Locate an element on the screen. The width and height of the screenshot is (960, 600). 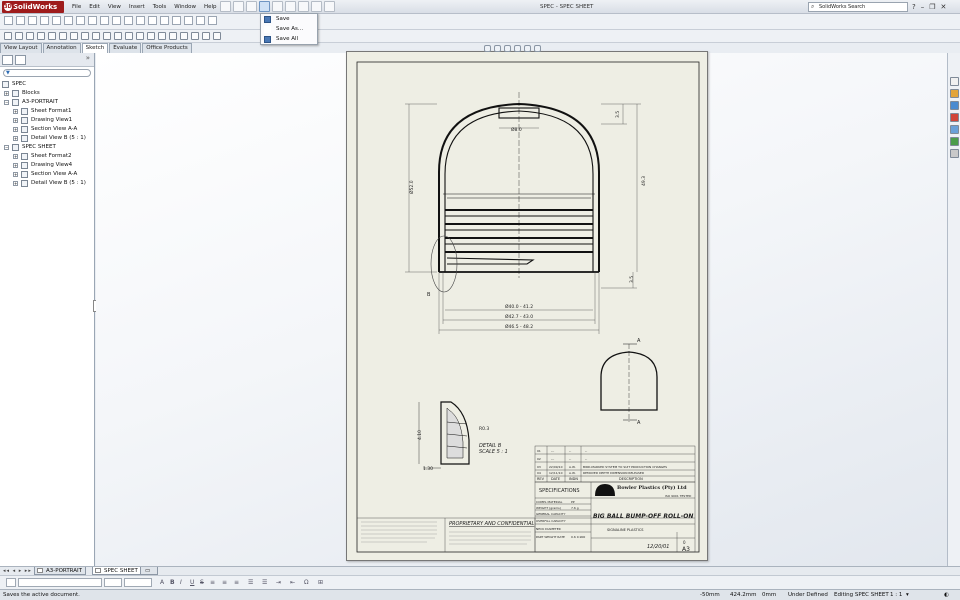
broken-view-icon is located at coordinates (80, 20).